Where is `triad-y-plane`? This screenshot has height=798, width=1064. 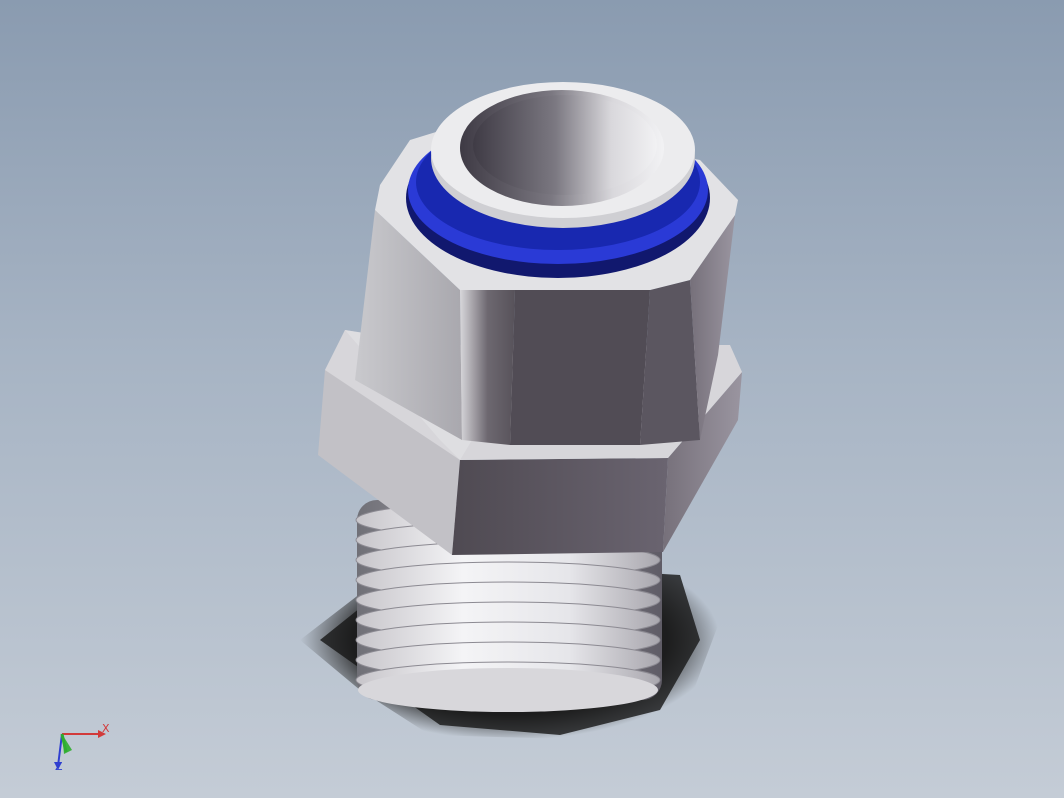 triad-y-plane is located at coordinates (67, 744).